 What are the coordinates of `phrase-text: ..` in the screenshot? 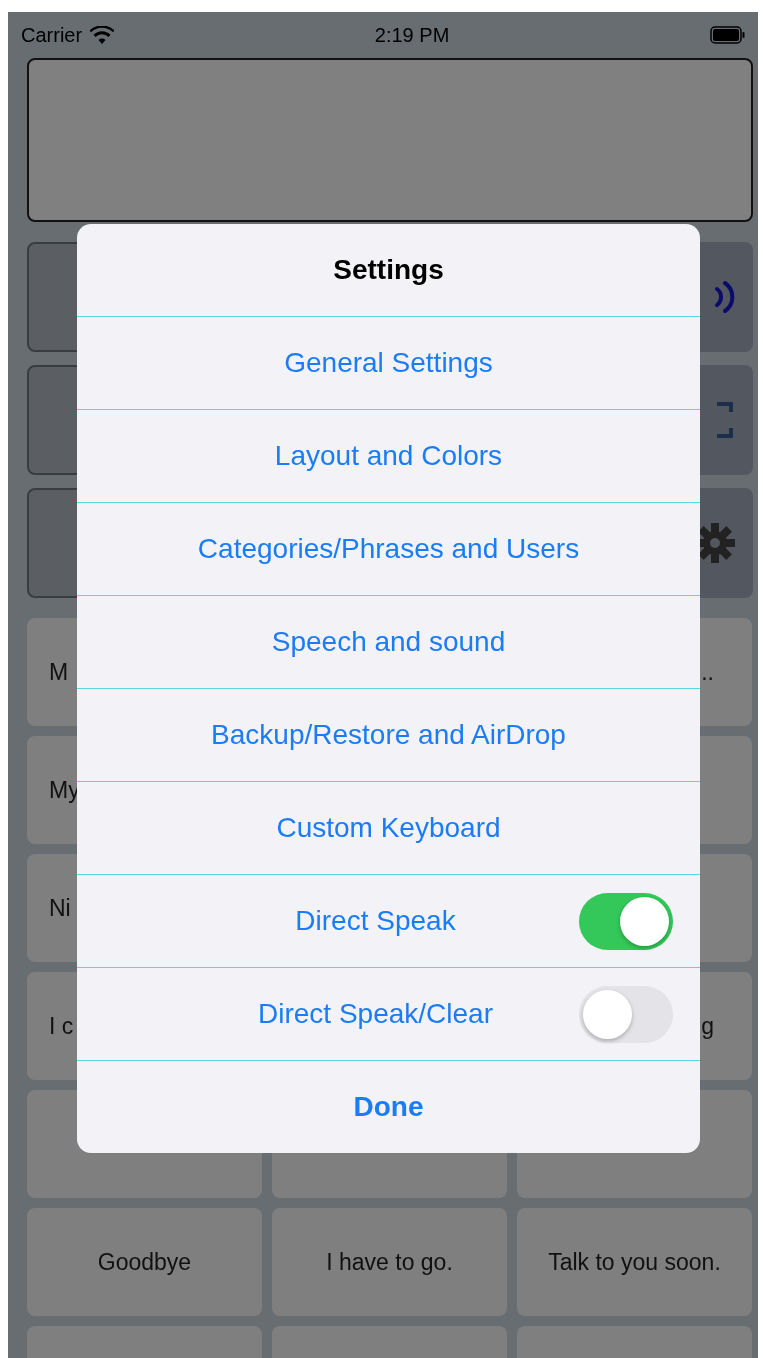 It's located at (707, 672).